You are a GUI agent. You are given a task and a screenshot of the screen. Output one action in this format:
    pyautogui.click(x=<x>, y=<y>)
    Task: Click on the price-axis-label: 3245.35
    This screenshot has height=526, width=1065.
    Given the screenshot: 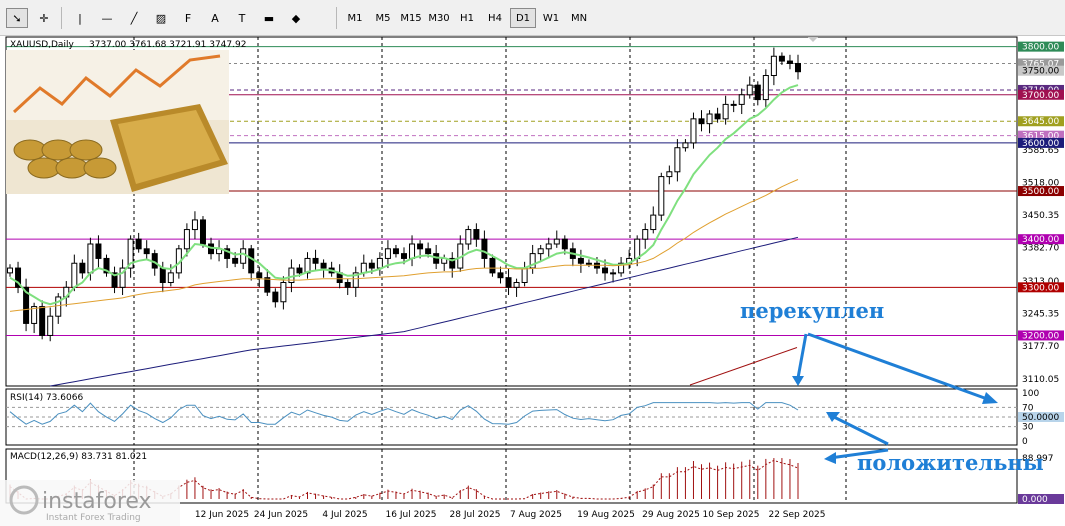 What is the action you would take?
    pyautogui.click(x=1040, y=315)
    